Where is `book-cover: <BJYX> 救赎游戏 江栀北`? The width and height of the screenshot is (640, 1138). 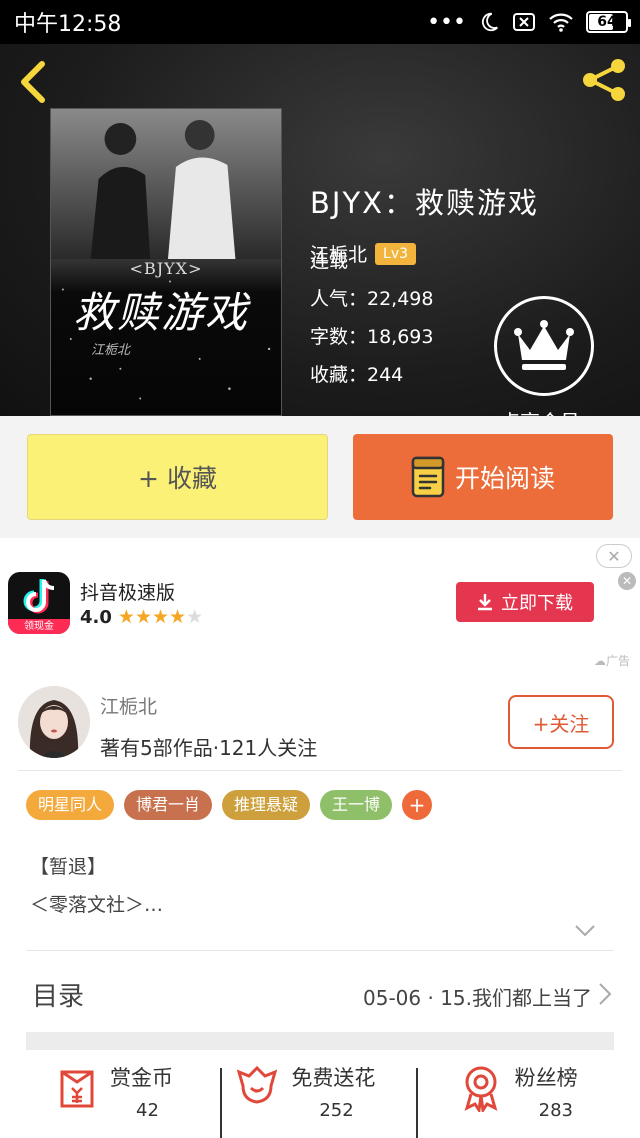
book-cover: <BJYX> 救赎游戏 江栀北 is located at coordinates (166, 262).